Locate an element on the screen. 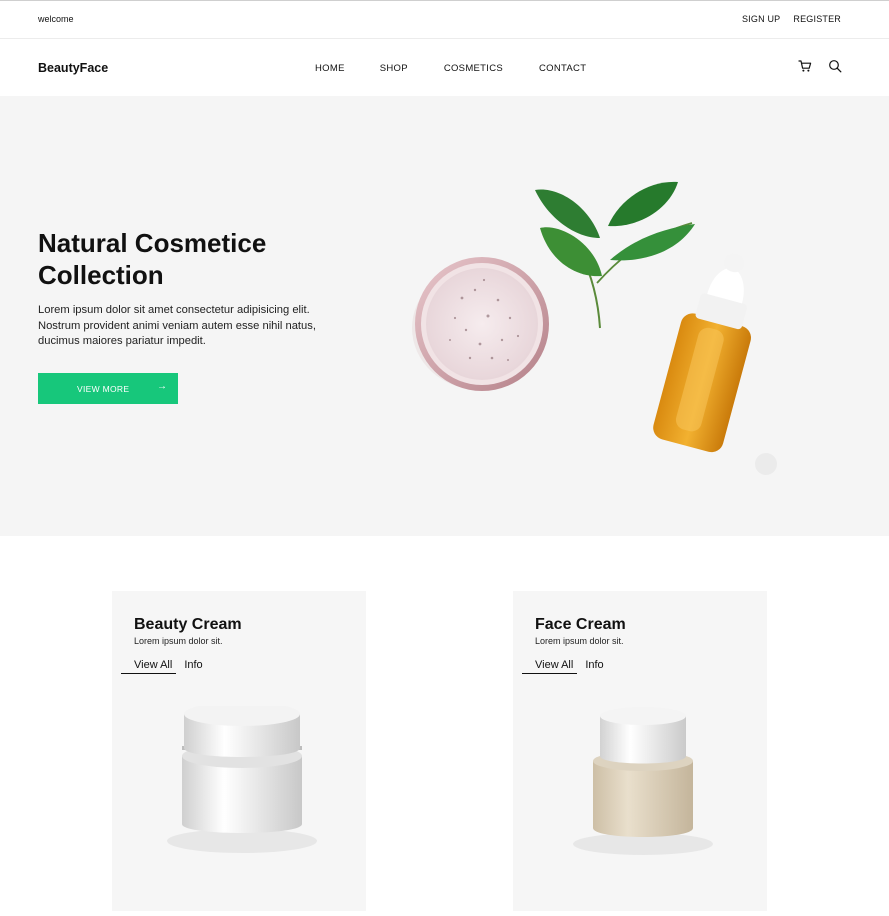 This screenshot has width=889, height=916. hero-title: Natural Cosmetice Collection is located at coordinates (152, 259).